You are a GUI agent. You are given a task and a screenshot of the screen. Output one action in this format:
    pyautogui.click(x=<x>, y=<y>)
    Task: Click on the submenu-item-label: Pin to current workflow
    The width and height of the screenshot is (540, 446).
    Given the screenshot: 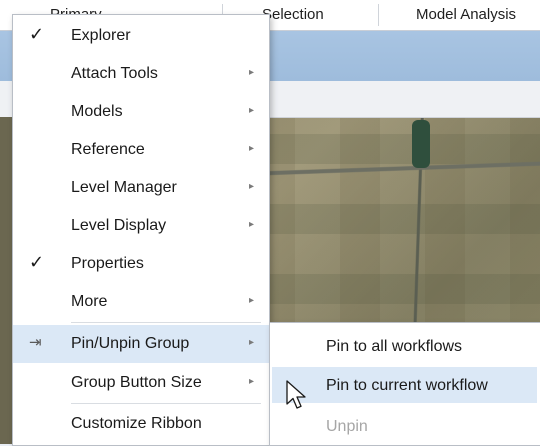 What is the action you would take?
    pyautogui.click(x=407, y=385)
    